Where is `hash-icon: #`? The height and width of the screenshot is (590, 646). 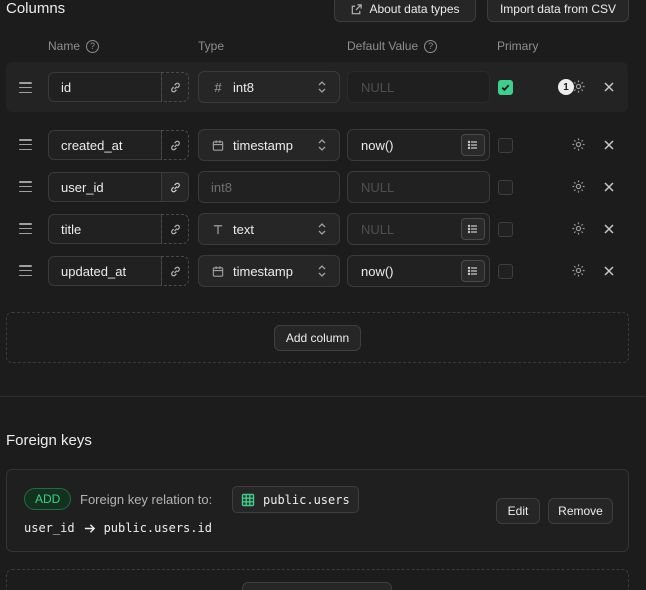
hash-icon: # is located at coordinates (218, 87).